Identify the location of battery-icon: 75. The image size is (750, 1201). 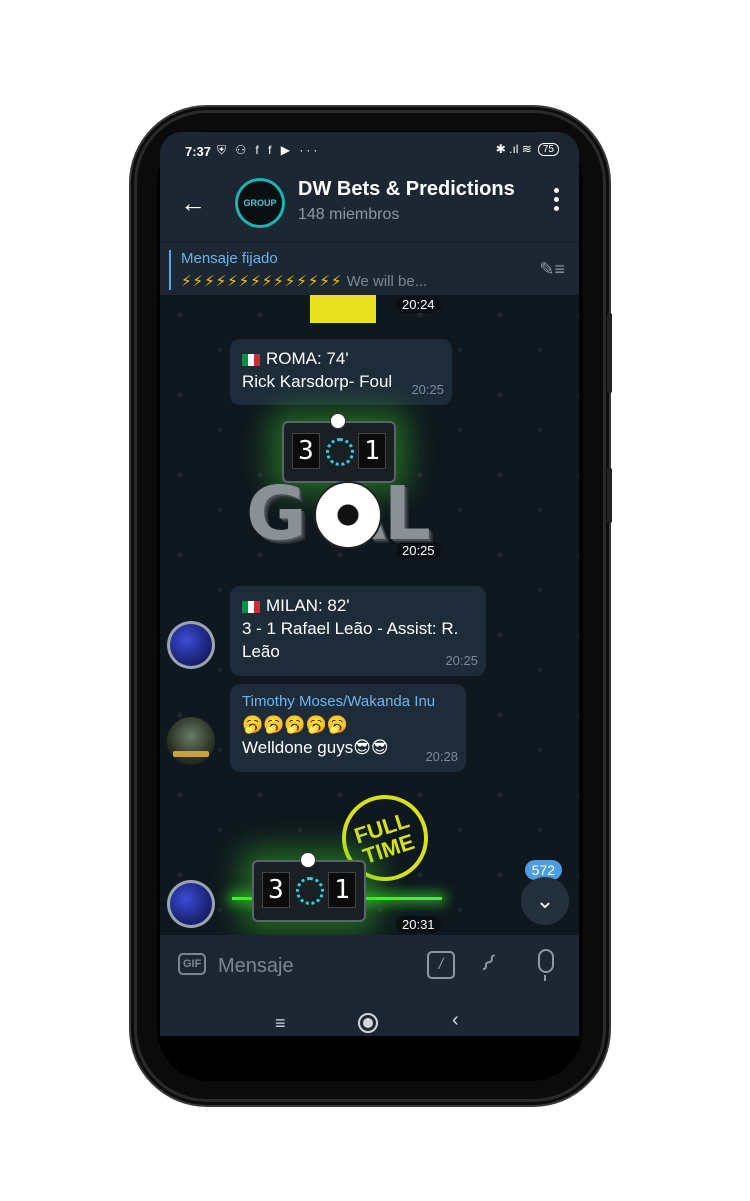
(548, 149).